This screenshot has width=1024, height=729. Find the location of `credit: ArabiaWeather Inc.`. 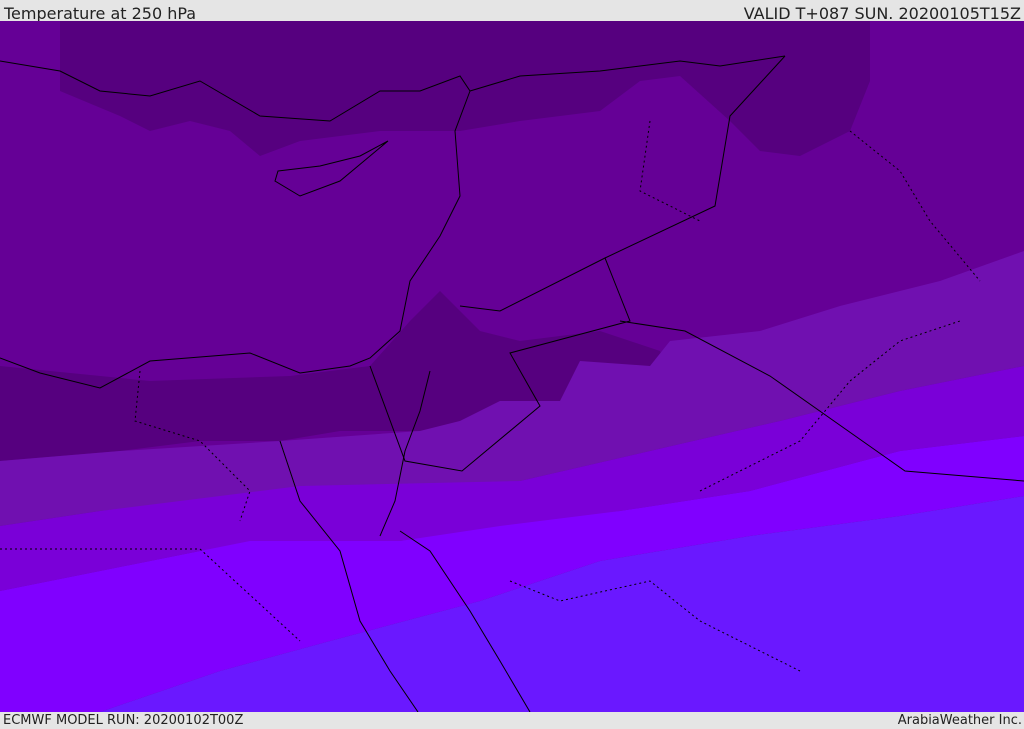

credit: ArabiaWeather Inc. is located at coordinates (959, 720).